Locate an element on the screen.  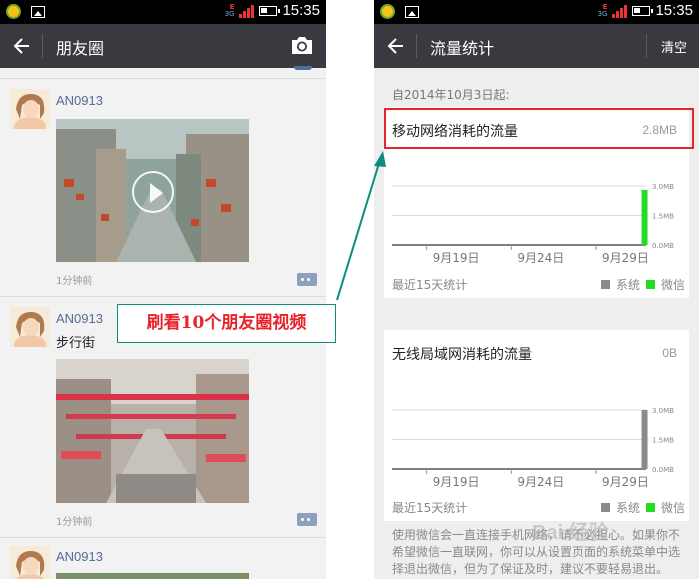
annotation-arrow is located at coordinates (361, 226).